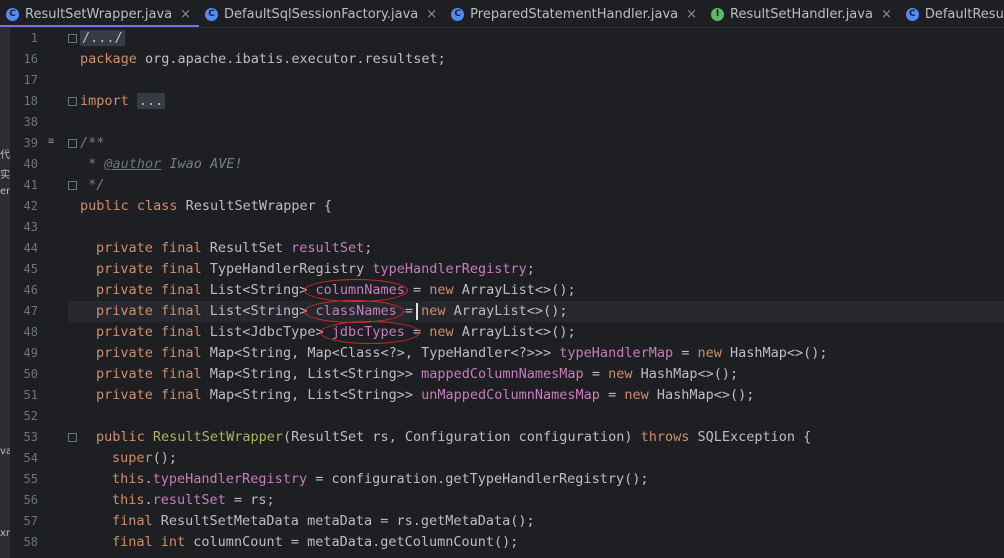 The height and width of the screenshot is (558, 1004). I want to click on tab-preparedstatementhandler: C PreparedStatementHandler.java ×, so click(575, 13).